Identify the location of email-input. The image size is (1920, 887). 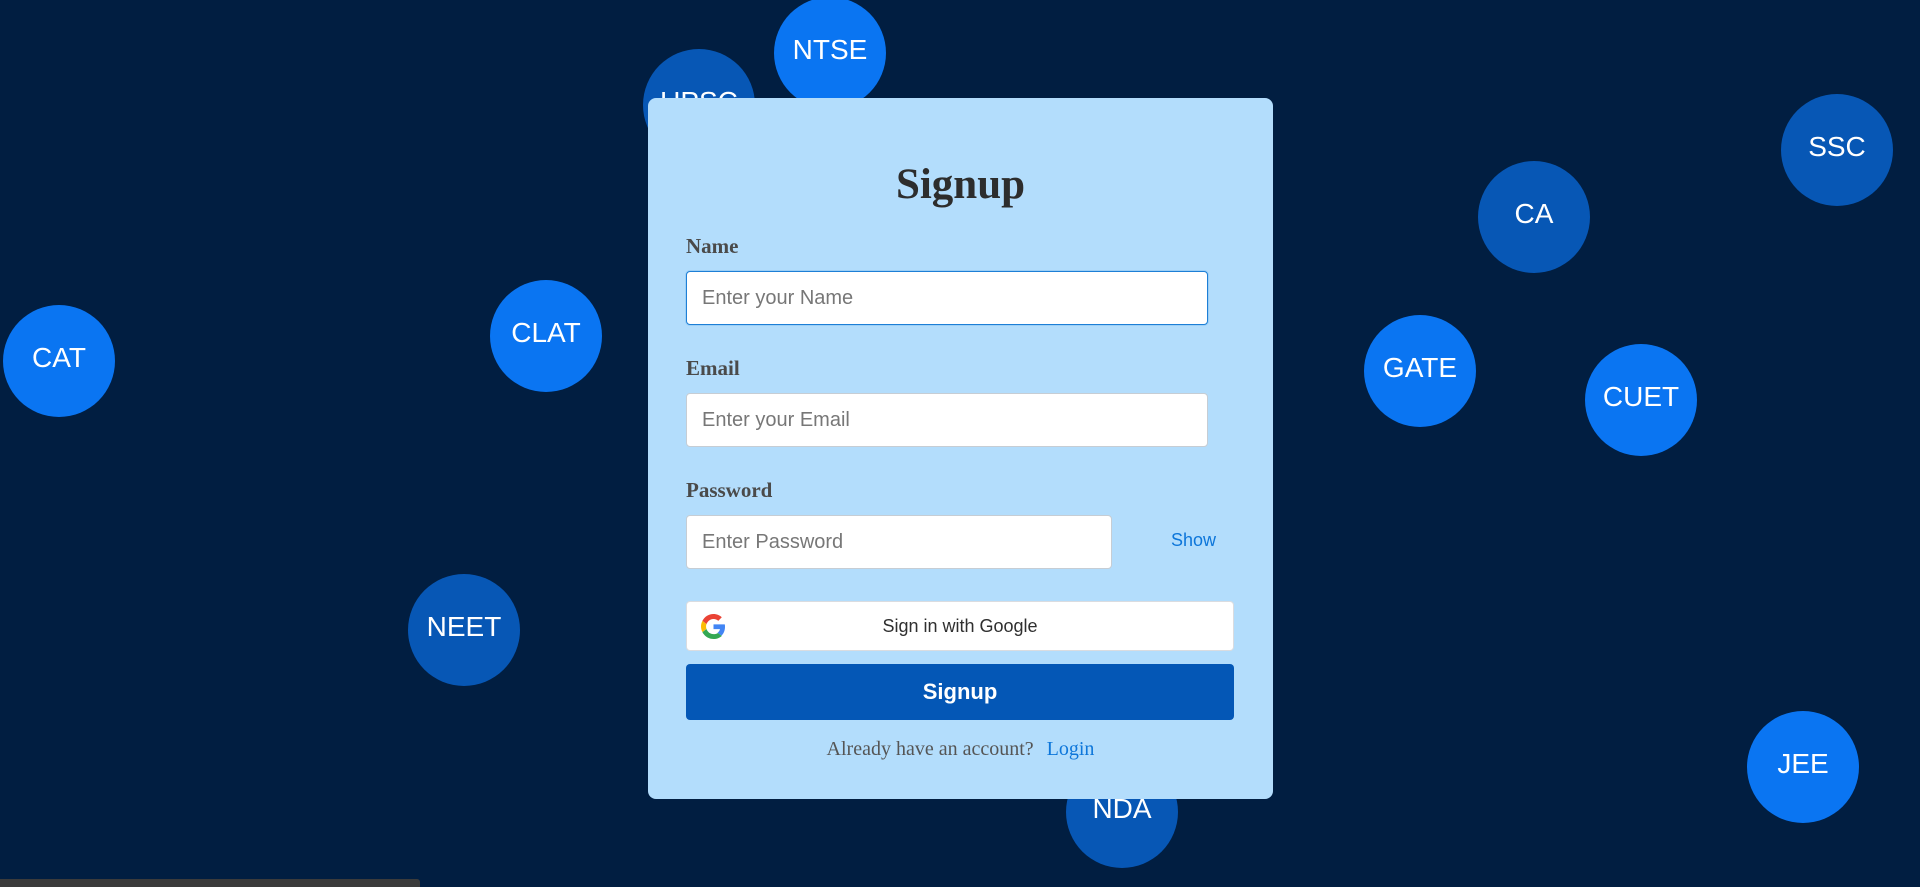
(947, 420).